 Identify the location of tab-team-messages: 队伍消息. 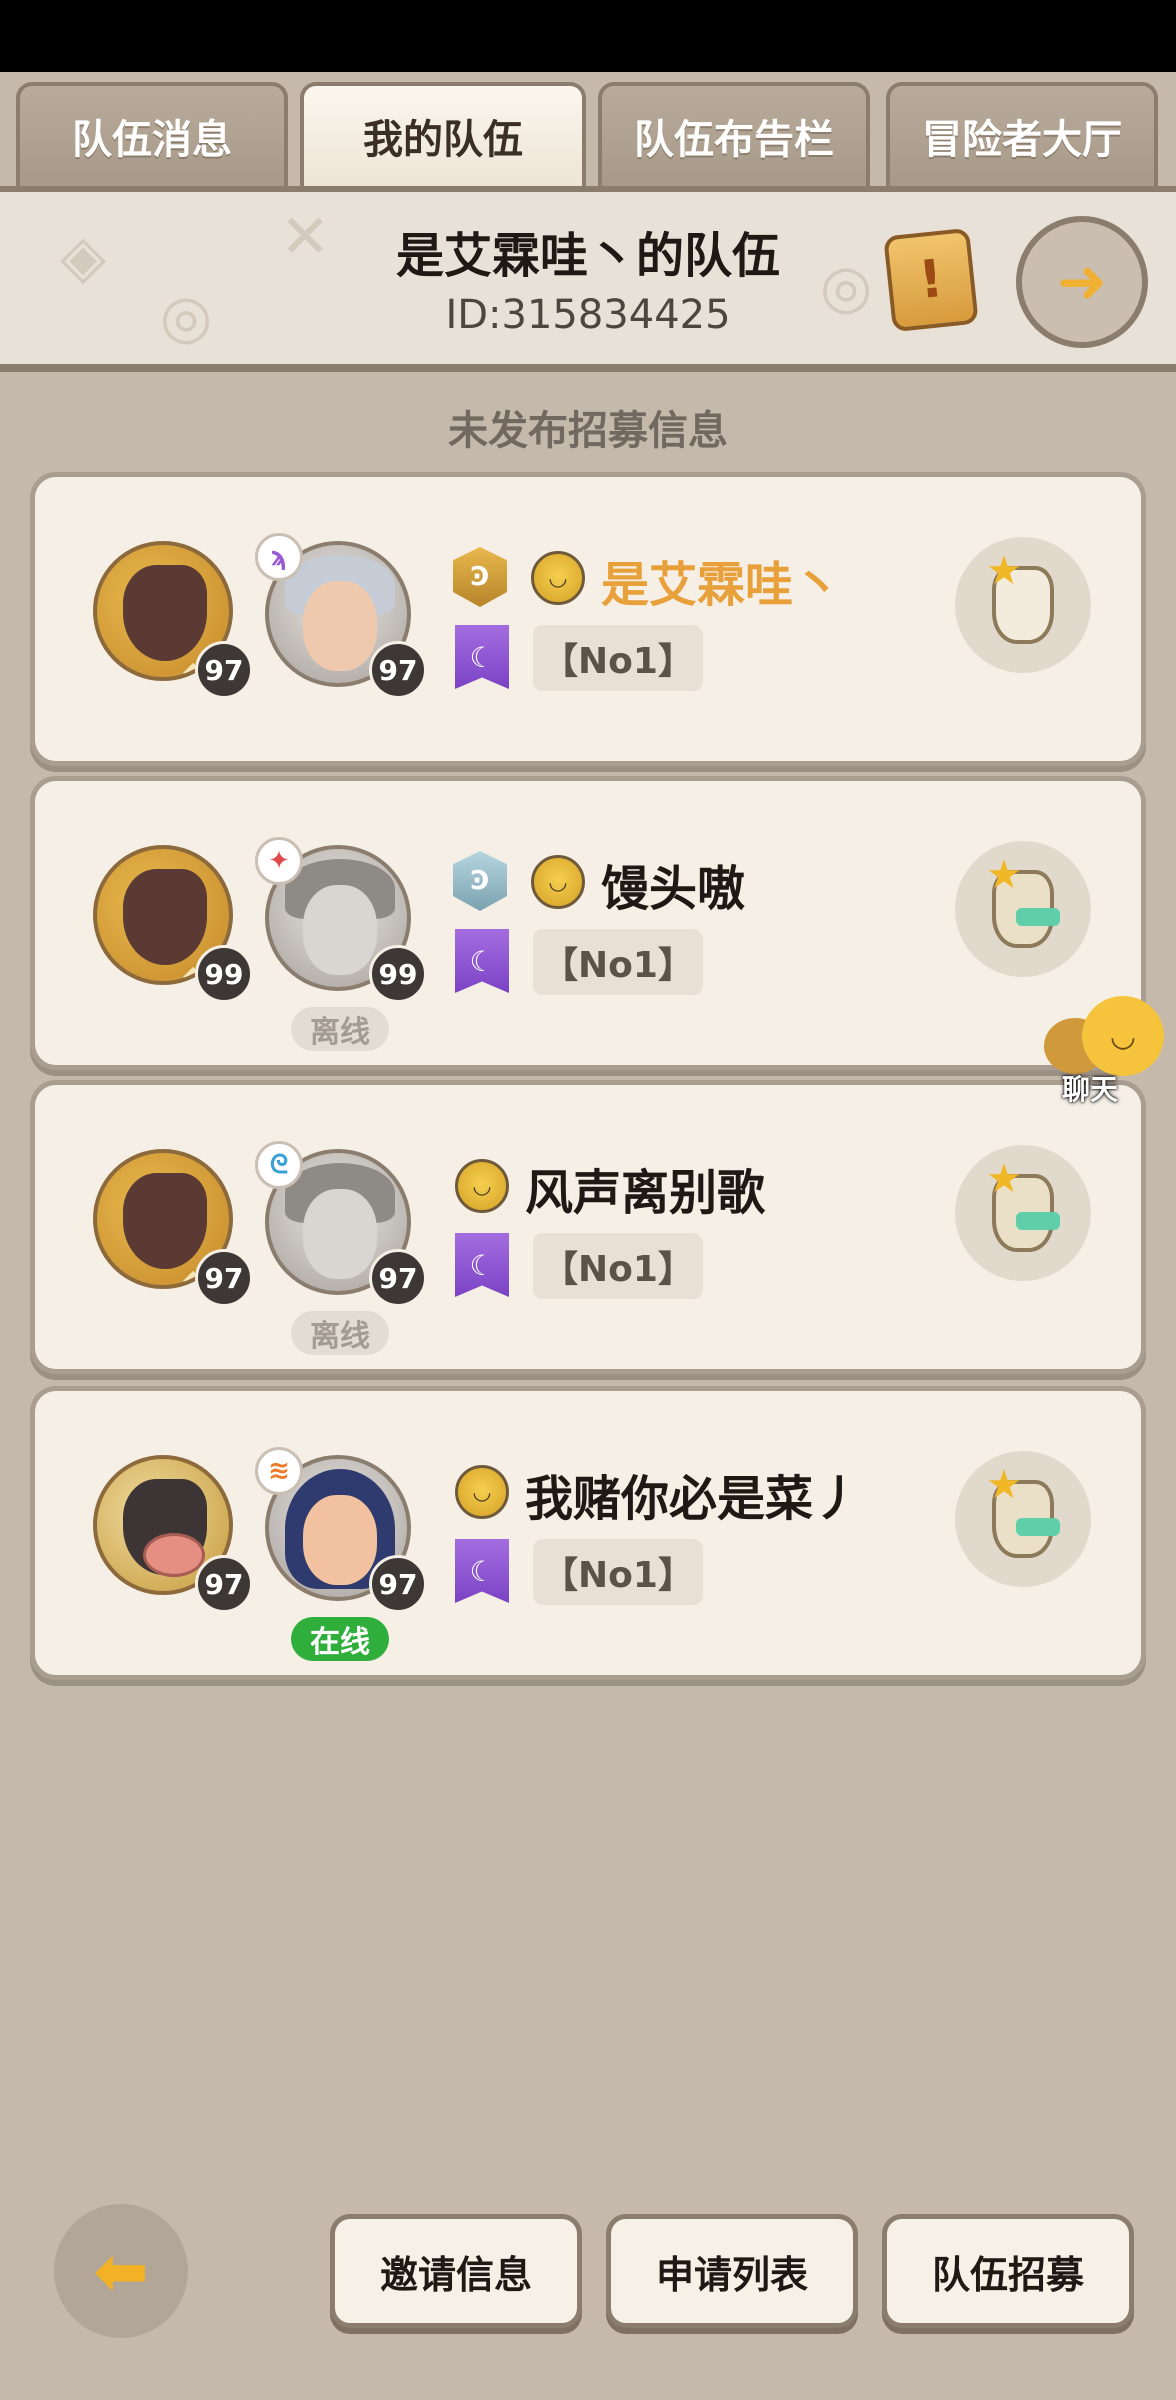
(152, 134).